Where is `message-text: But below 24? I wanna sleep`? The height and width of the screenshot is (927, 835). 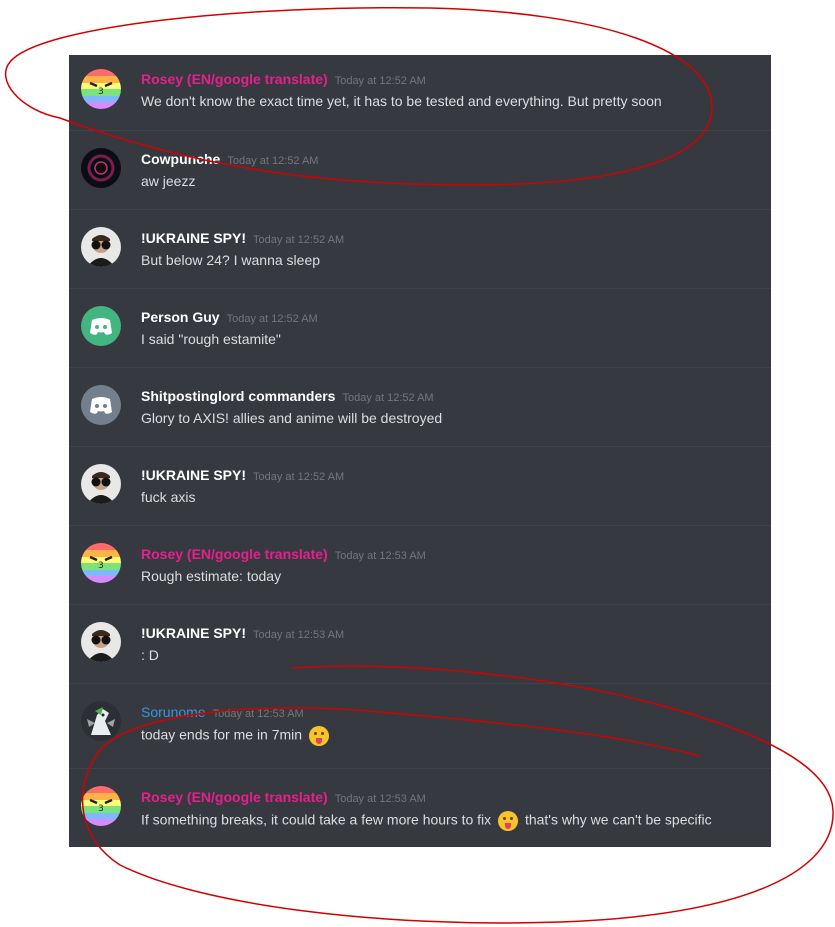
message-text: But below 24? I wanna sleep is located at coordinates (231, 260).